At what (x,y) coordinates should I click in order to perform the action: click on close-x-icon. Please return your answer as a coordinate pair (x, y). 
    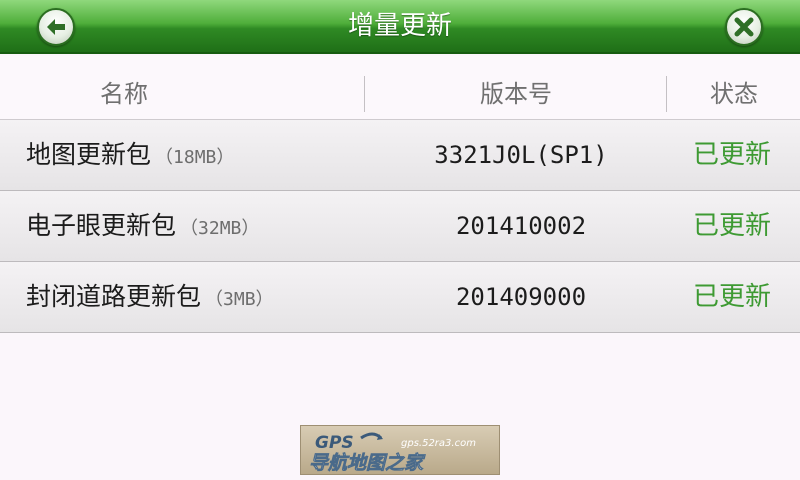
    Looking at the image, I should click on (744, 27).